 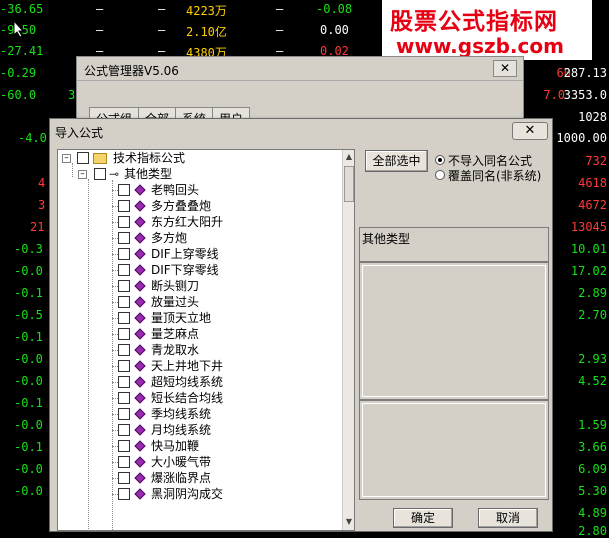 I want to click on tree-item-label: 快马加鞭, so click(x=175, y=446).